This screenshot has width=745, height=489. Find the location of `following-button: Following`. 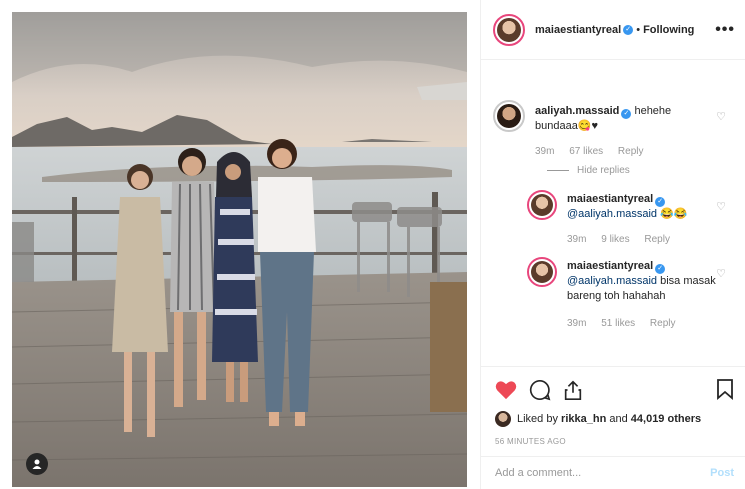

following-button: Following is located at coordinates (668, 30).